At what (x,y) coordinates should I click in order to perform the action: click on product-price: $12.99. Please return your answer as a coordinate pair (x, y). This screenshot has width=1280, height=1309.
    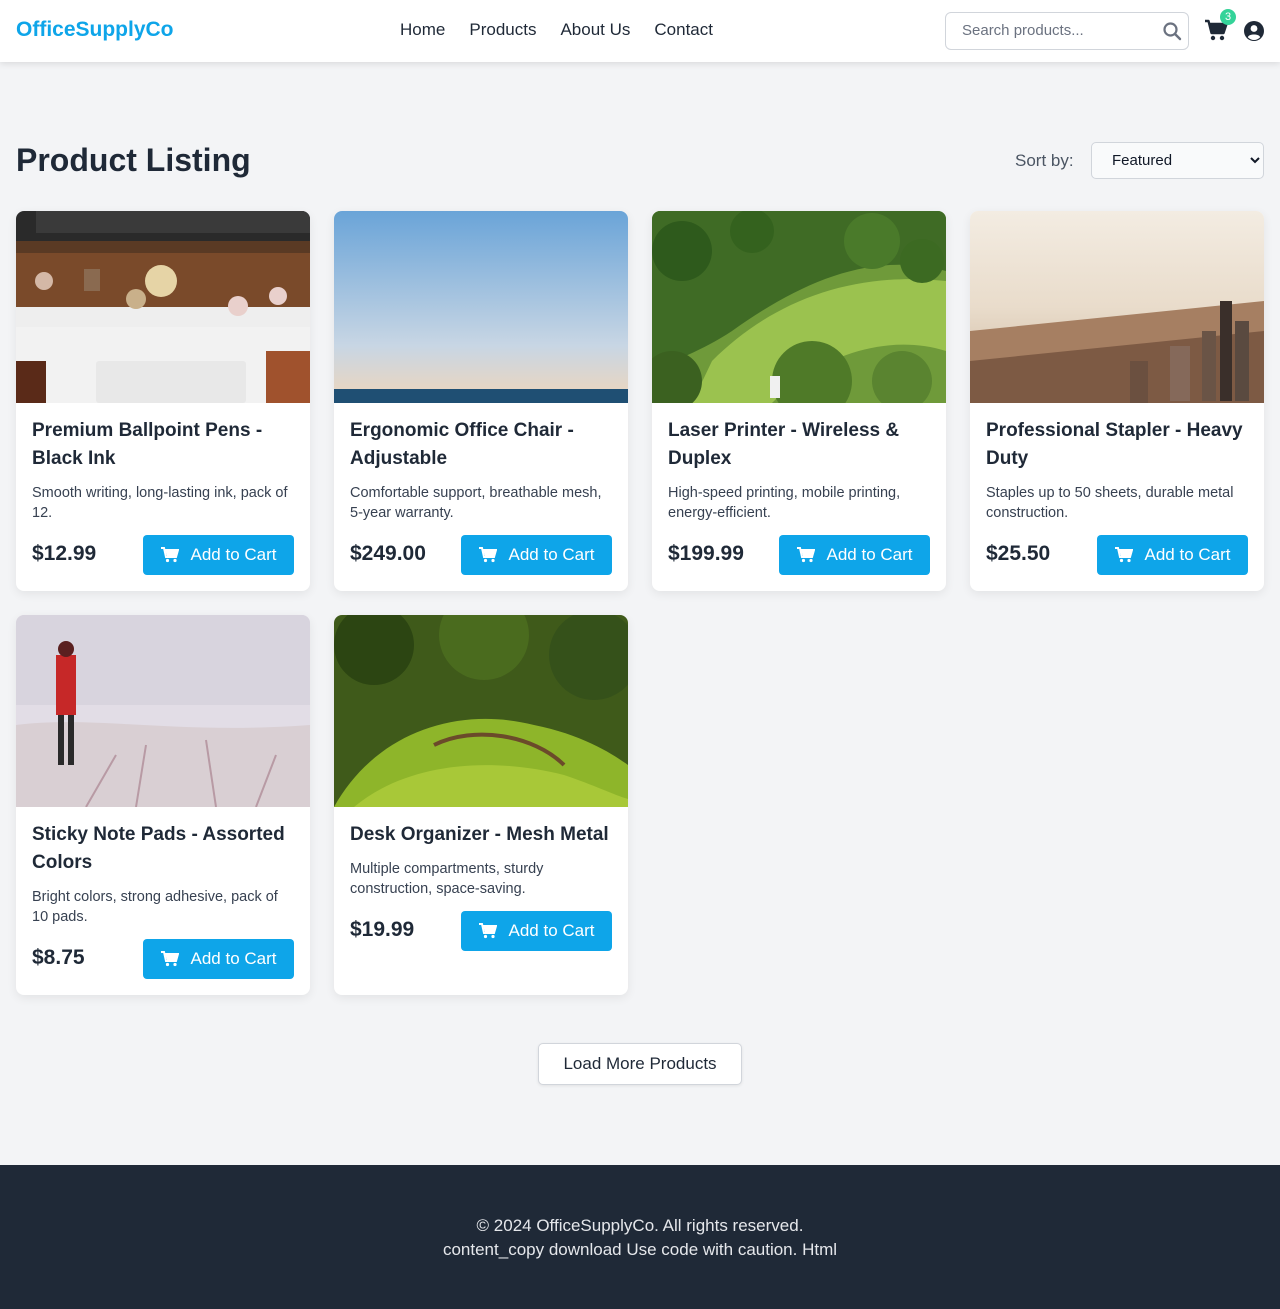
    Looking at the image, I should click on (64, 553).